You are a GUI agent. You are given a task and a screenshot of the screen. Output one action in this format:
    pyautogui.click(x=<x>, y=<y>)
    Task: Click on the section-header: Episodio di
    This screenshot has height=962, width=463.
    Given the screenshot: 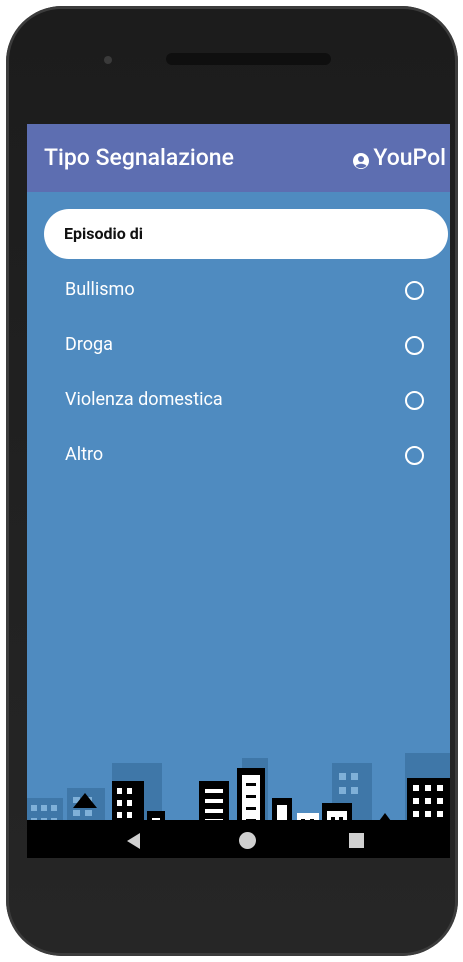 What is the action you would take?
    pyautogui.click(x=246, y=234)
    